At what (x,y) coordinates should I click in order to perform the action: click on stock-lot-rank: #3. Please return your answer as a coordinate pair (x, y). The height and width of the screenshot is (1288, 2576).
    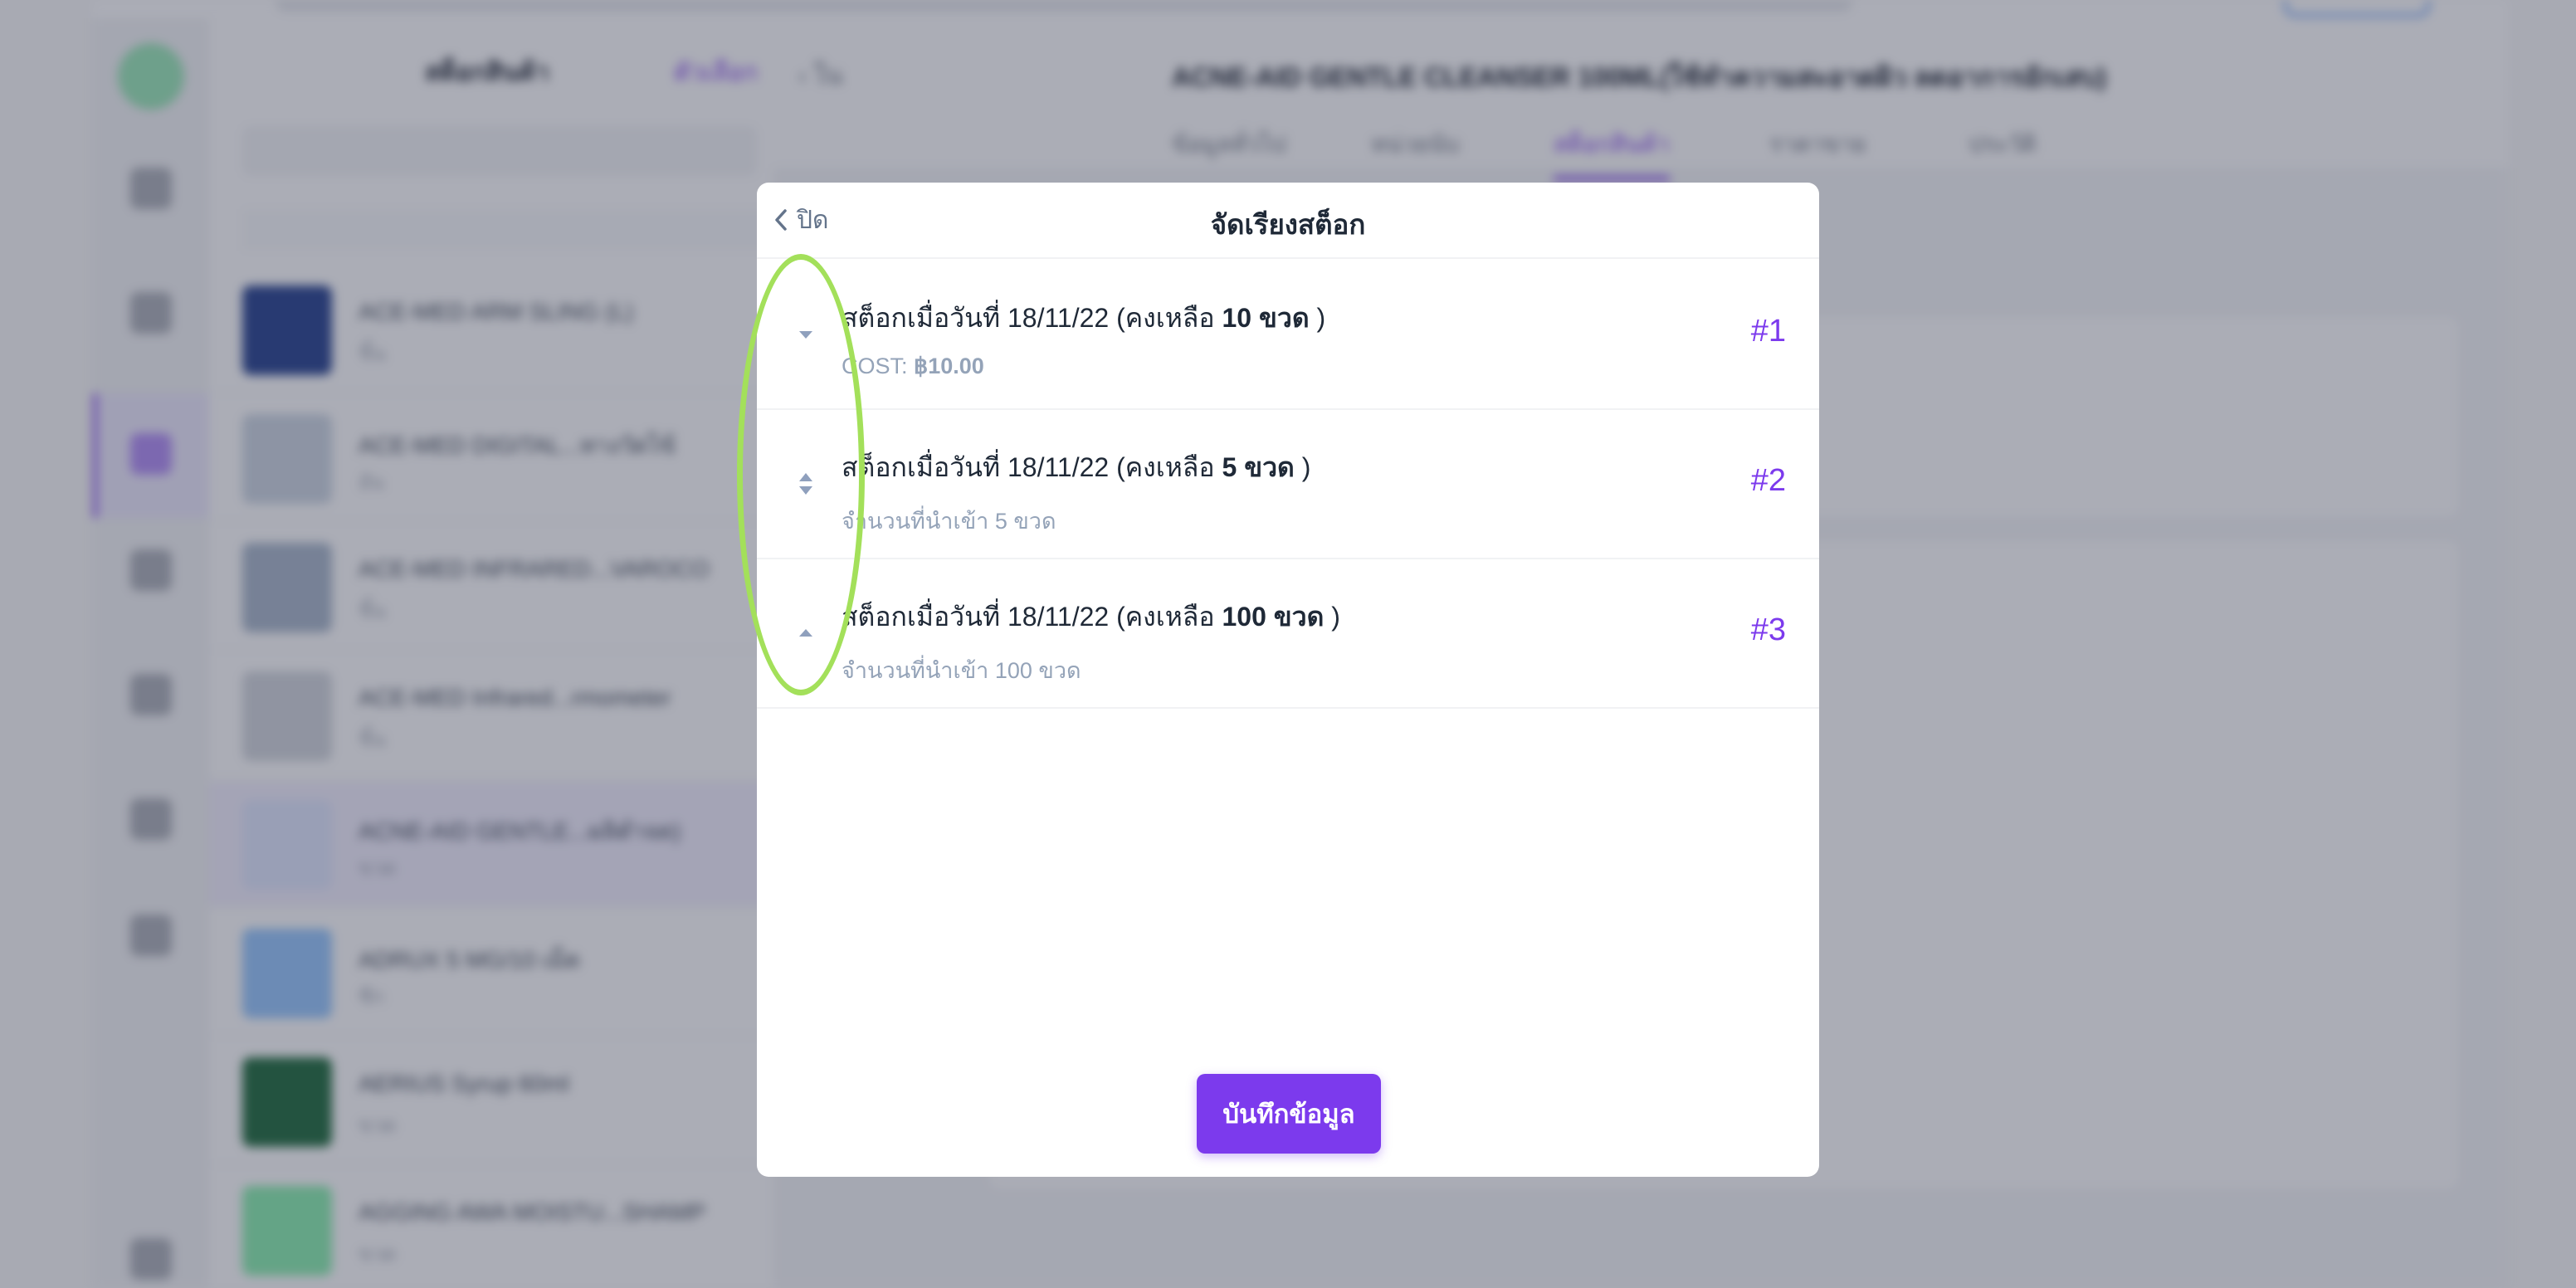
    Looking at the image, I should click on (1768, 630).